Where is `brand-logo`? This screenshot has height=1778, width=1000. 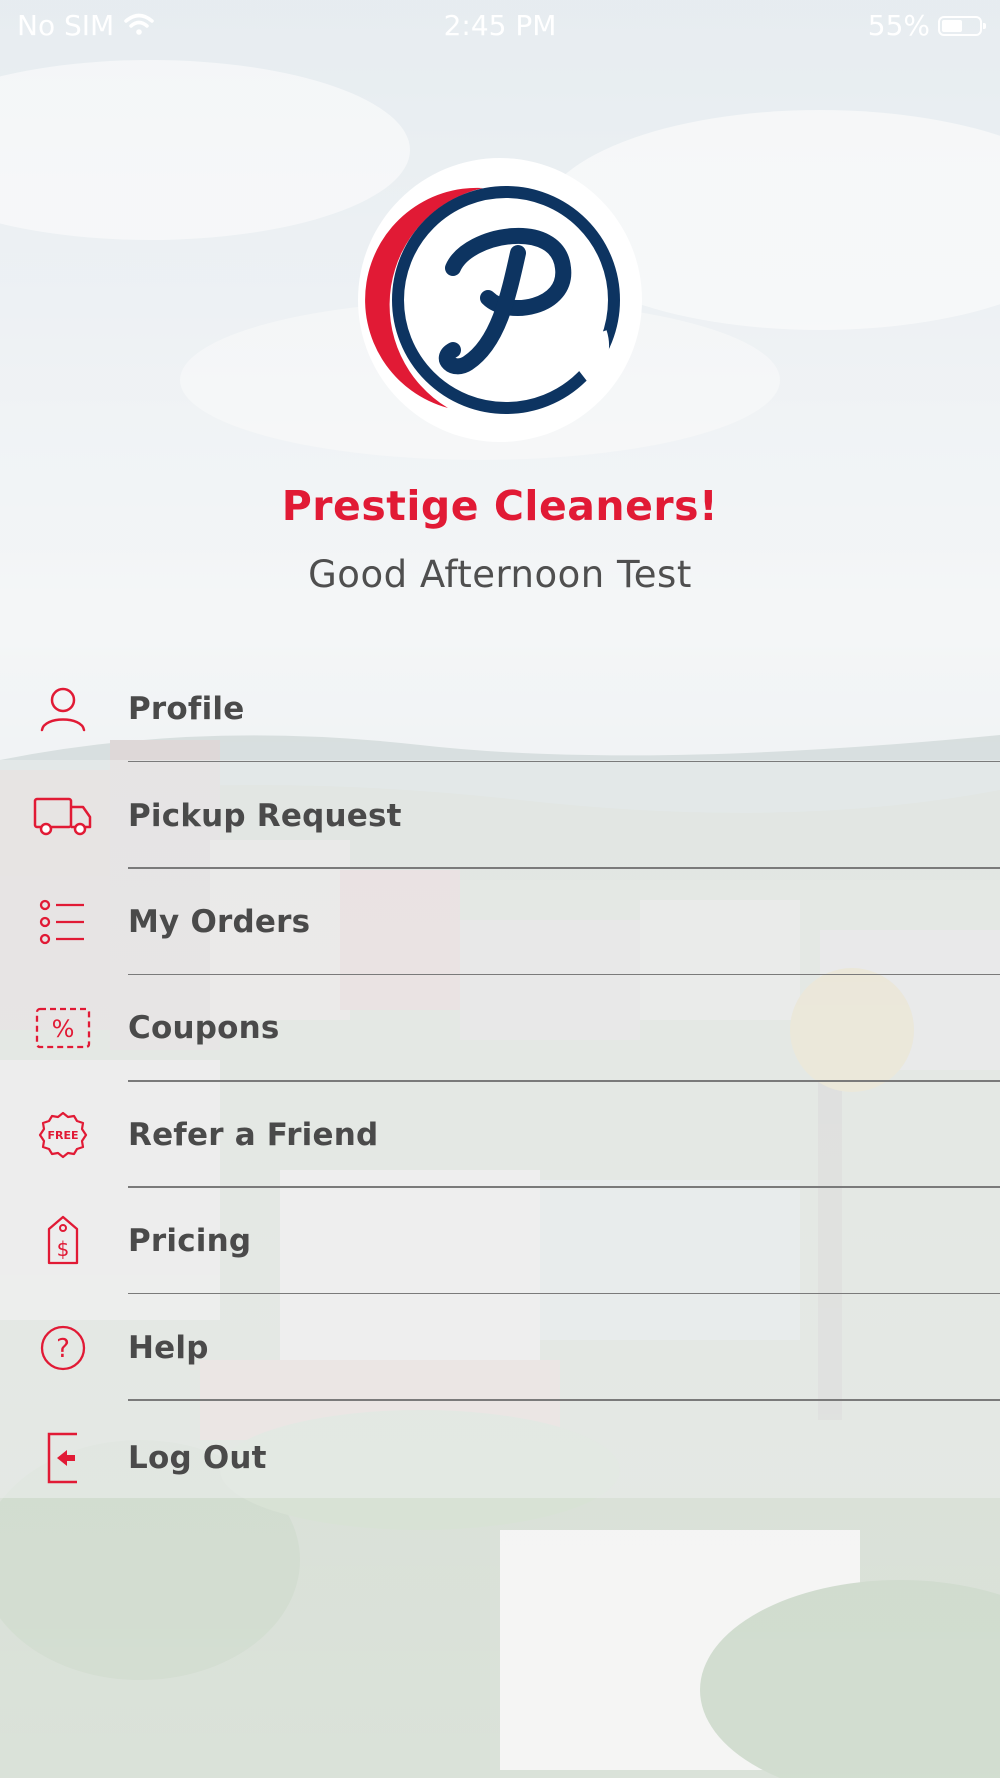 brand-logo is located at coordinates (500, 300).